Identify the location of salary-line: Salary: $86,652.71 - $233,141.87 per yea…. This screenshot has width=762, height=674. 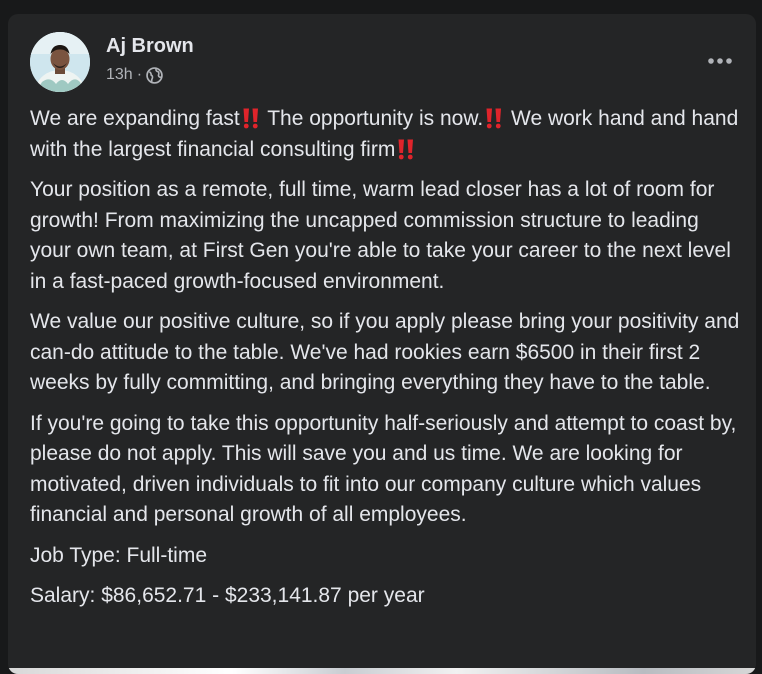
(227, 595).